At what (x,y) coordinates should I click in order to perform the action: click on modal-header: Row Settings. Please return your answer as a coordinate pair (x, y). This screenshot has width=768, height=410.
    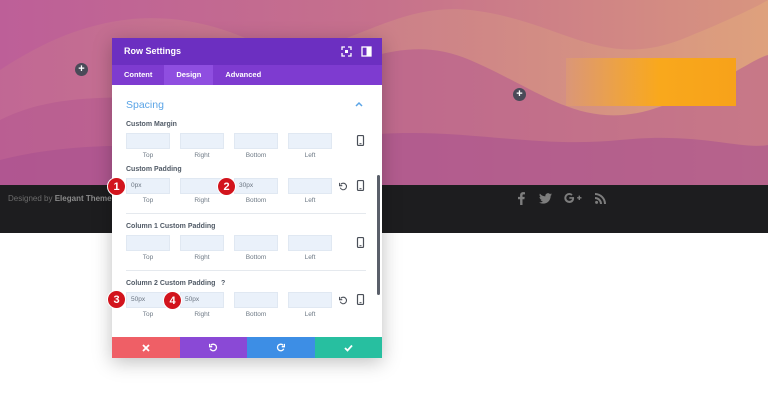
    Looking at the image, I should click on (247, 51).